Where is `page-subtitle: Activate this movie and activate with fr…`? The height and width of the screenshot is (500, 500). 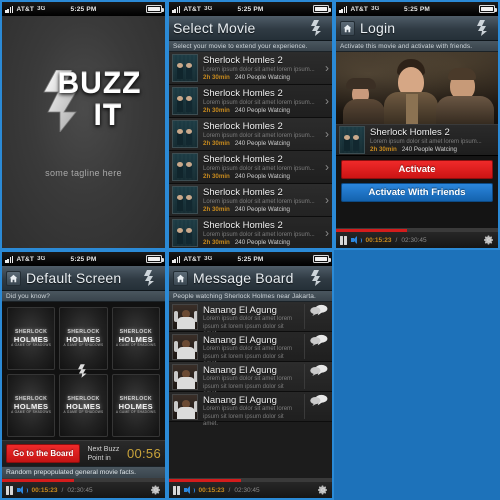
page-subtitle: Activate this movie and activate with fr… is located at coordinates (417, 46).